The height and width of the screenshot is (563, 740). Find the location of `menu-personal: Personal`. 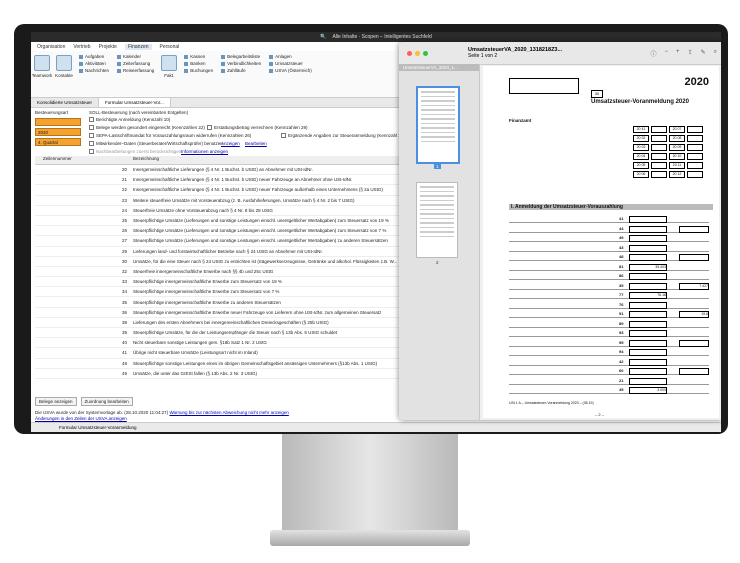

menu-personal: Personal is located at coordinates (170, 47).